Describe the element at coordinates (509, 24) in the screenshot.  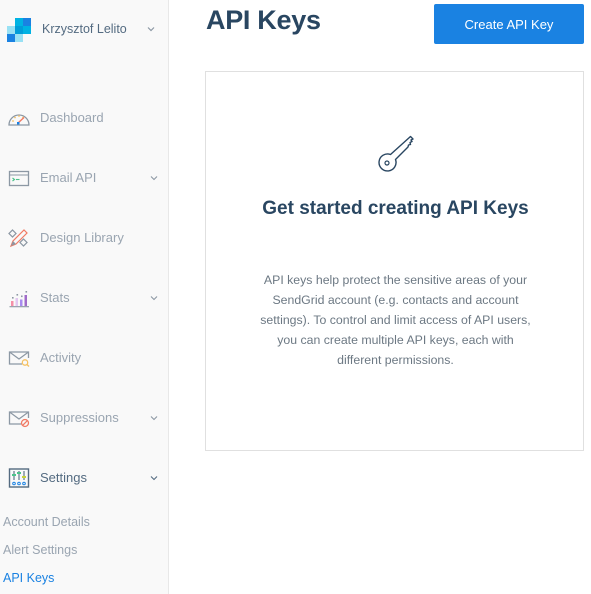
I see `create-api-key-button: Create API Key` at that location.